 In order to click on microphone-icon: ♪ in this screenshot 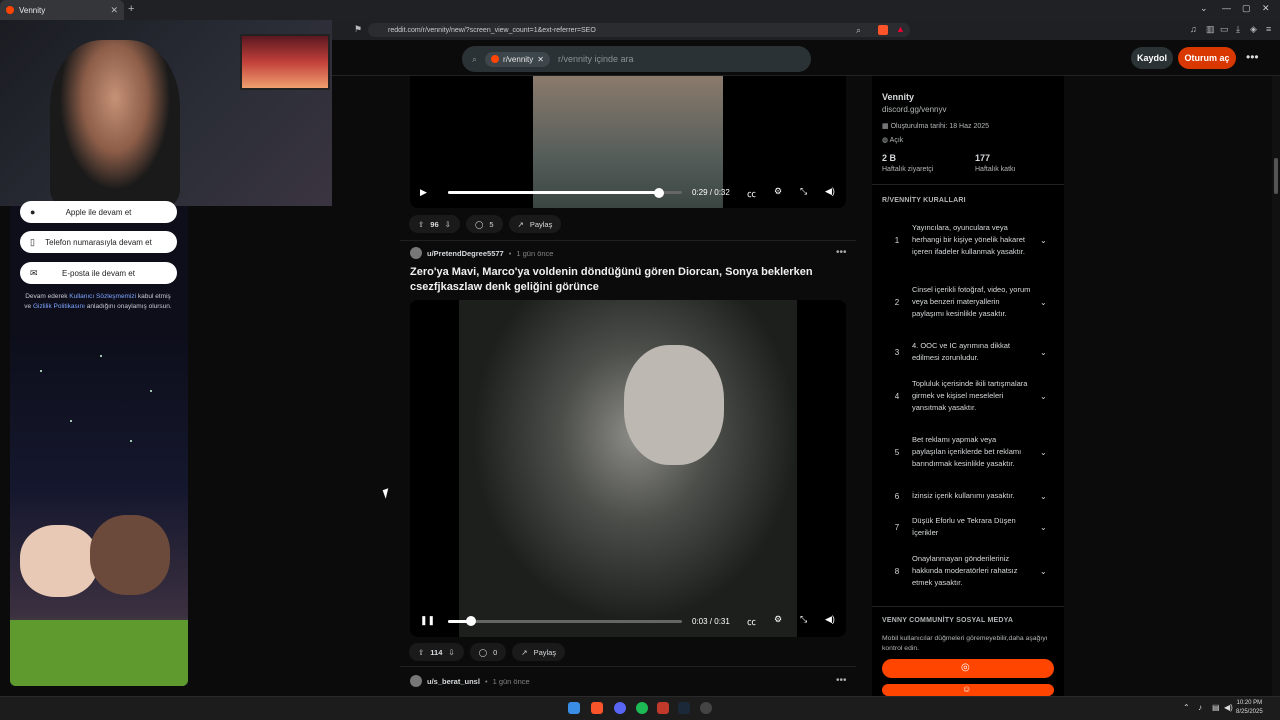, I will do `click(1200, 707)`.